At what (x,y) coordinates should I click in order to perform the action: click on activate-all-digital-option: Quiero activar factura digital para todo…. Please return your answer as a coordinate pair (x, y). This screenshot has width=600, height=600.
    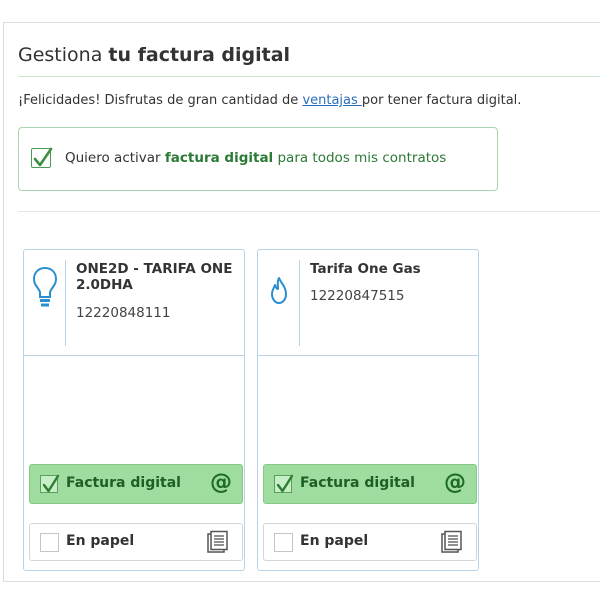
    Looking at the image, I should click on (258, 159).